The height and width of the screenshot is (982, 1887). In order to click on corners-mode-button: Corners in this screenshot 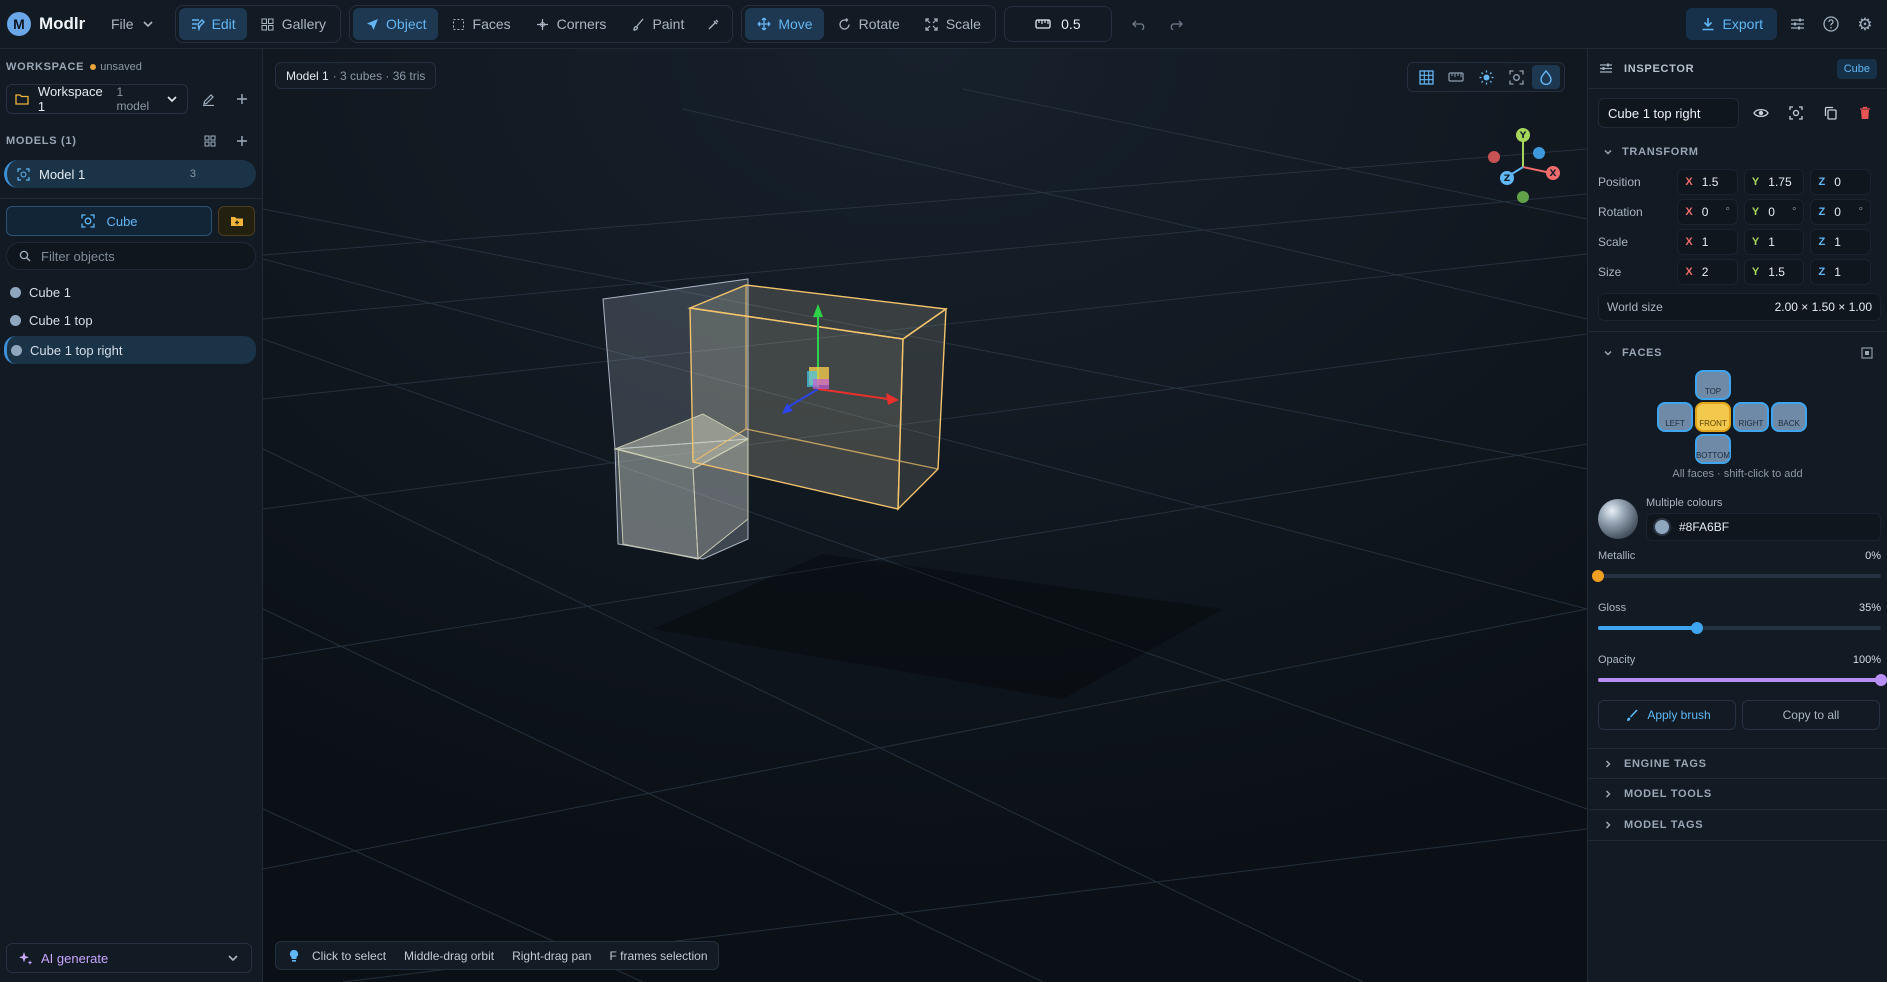, I will do `click(571, 24)`.